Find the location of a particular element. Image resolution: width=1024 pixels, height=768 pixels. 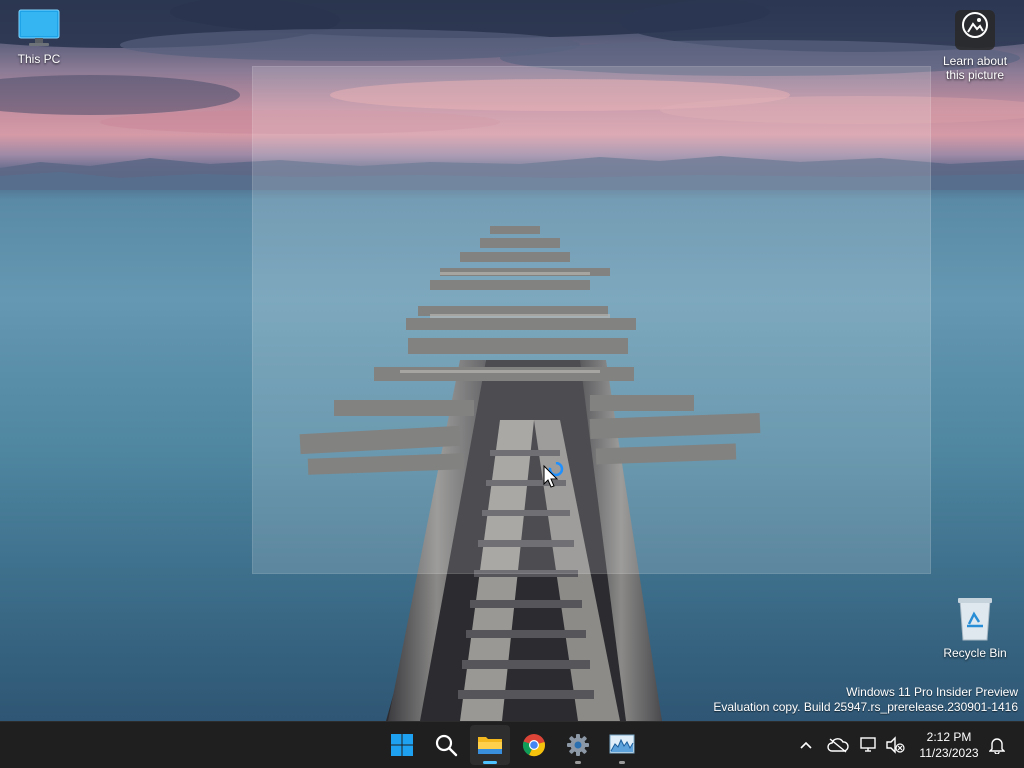

volume-muted-icon is located at coordinates (895, 745).